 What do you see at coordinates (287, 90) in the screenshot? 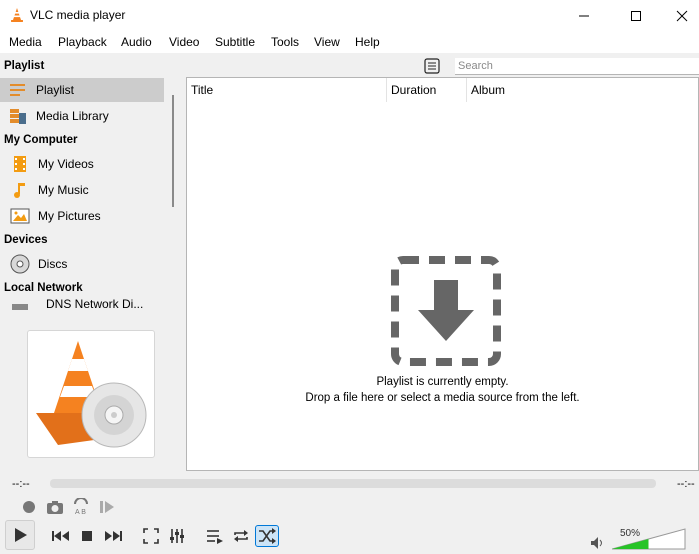
I see `column-header-title: Title` at bounding box center [287, 90].